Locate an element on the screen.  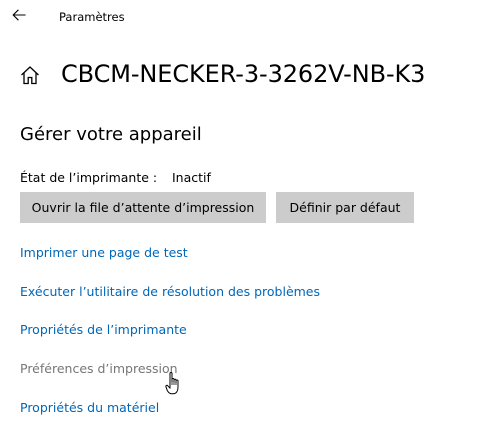
printing-preferences-link: Préférences d’impression is located at coordinates (99, 369).